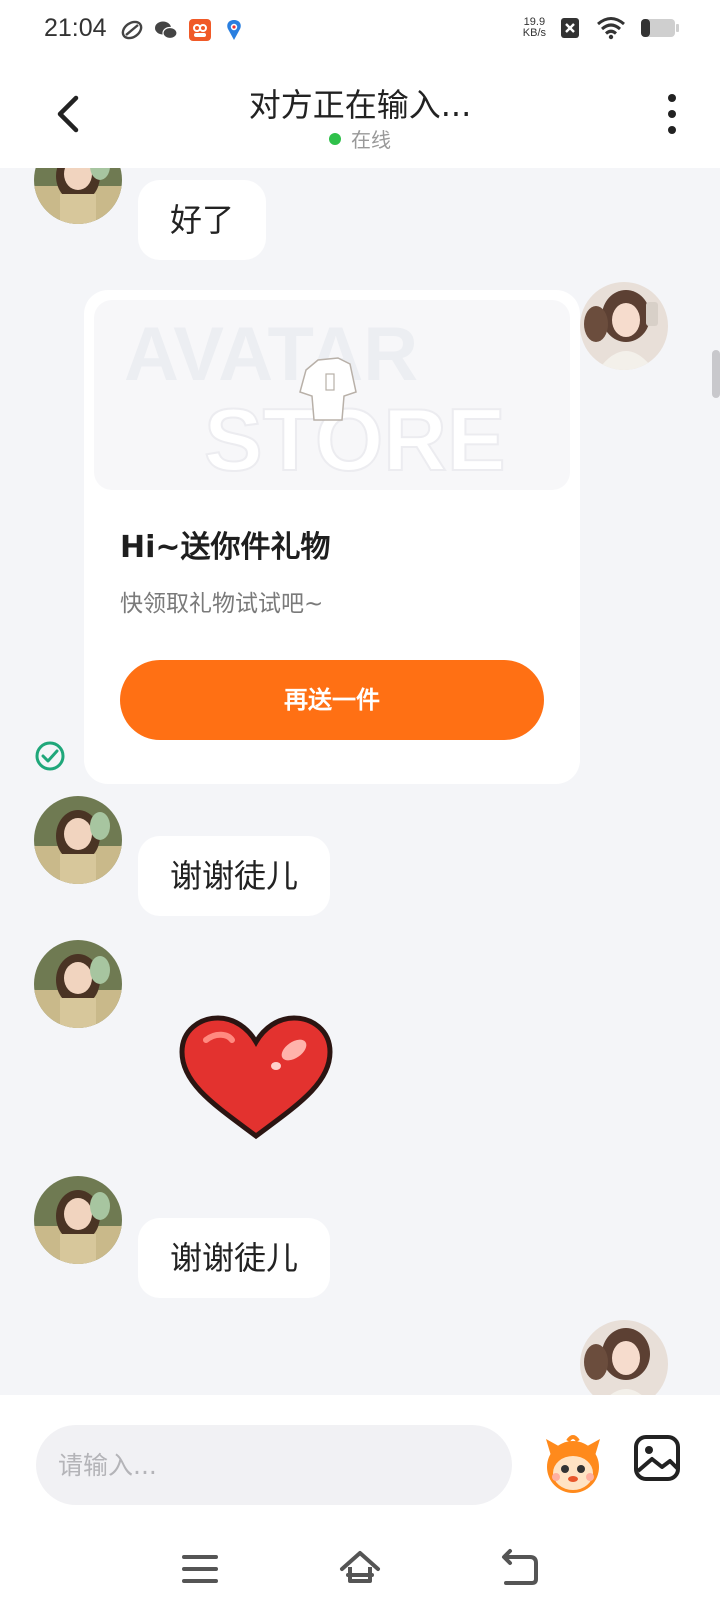 Image resolution: width=720 pixels, height=1612 pixels. Describe the element at coordinates (570, 28) in the screenshot. I see `sim-off-icon` at that location.